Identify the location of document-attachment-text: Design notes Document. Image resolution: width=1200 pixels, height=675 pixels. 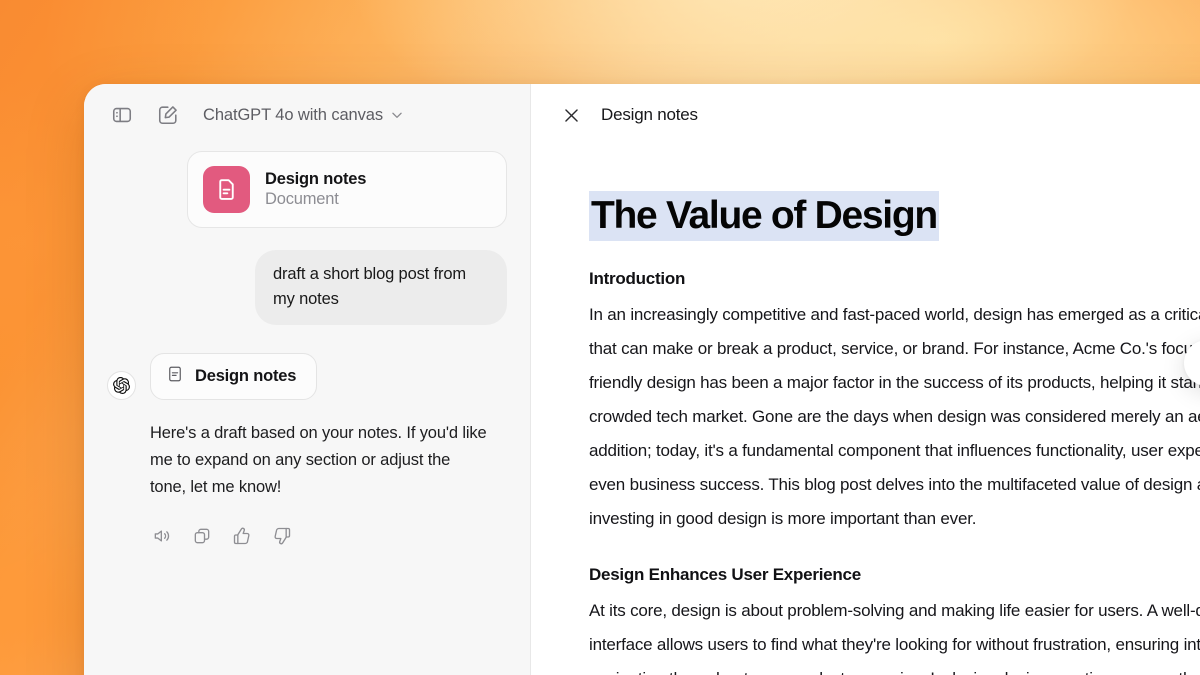
(315, 189).